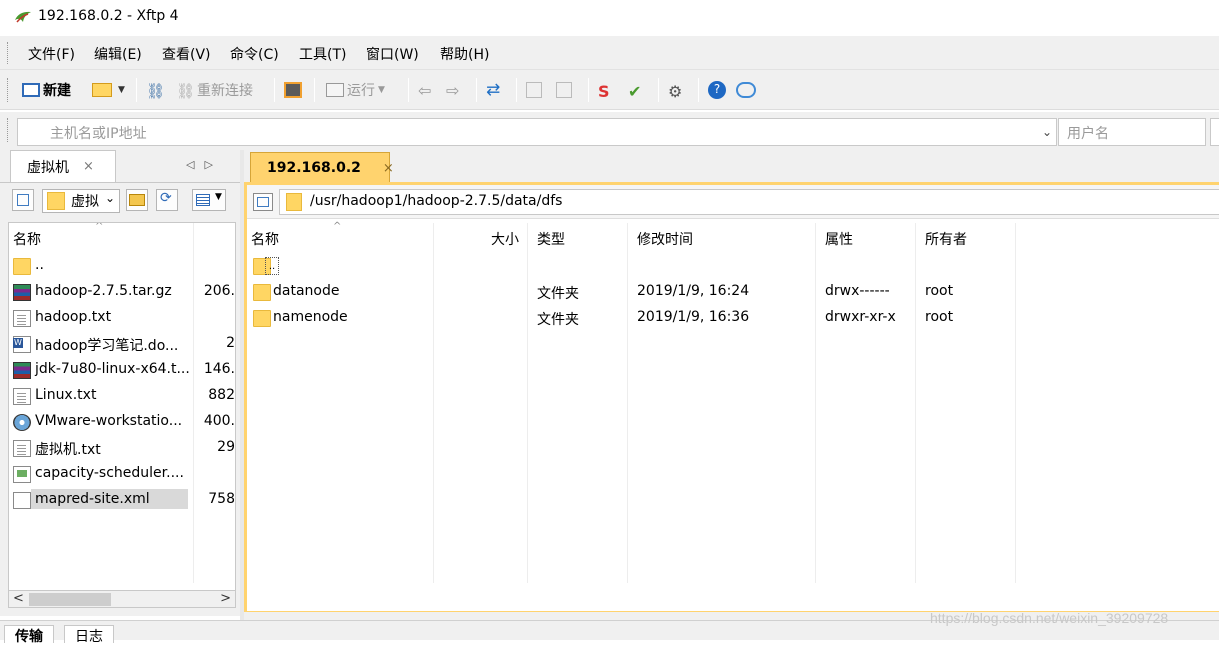 The height and width of the screenshot is (646, 1219). I want to click on parent-dots-icon: .., so click(272, 266).